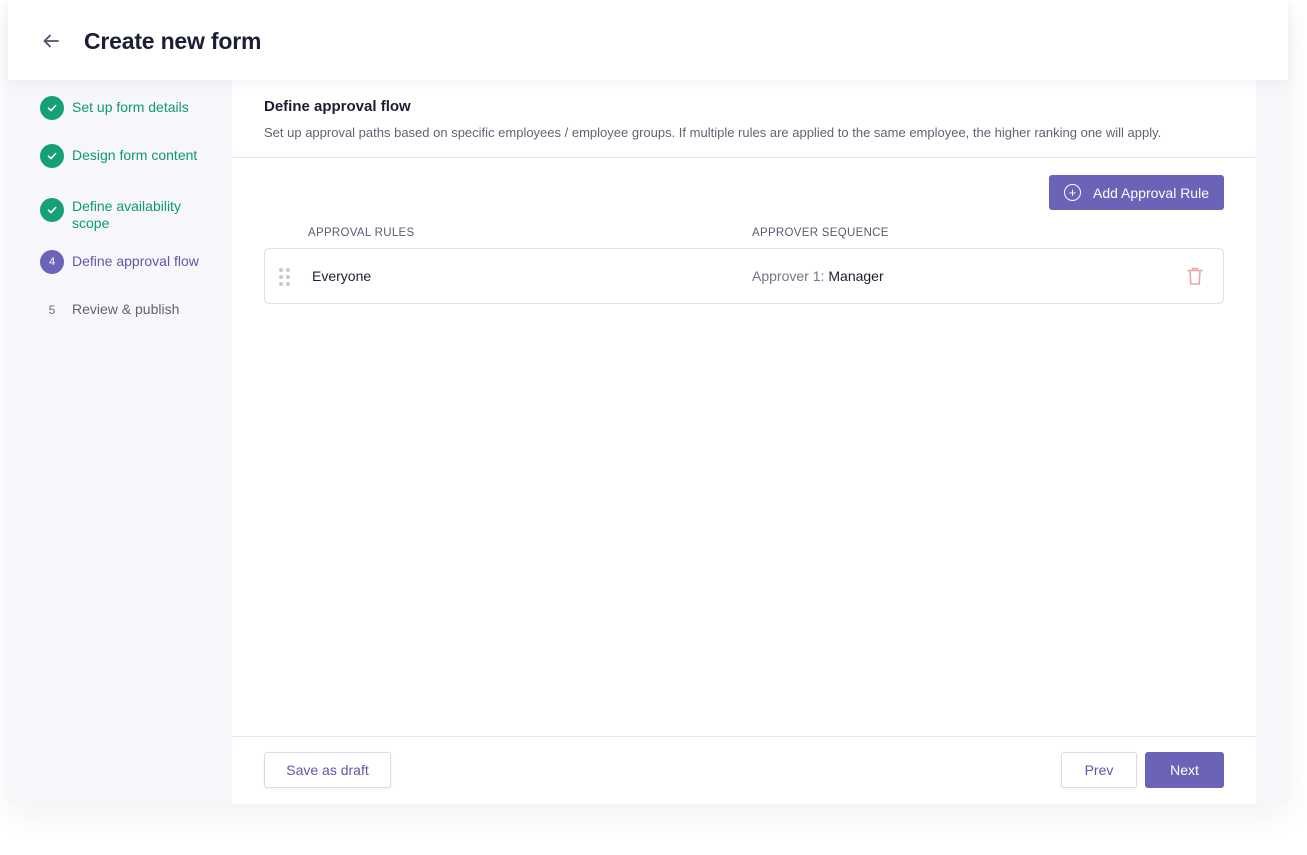 This screenshot has width=1307, height=855. Describe the element at coordinates (1184, 770) in the screenshot. I see `next-button: Next` at that location.